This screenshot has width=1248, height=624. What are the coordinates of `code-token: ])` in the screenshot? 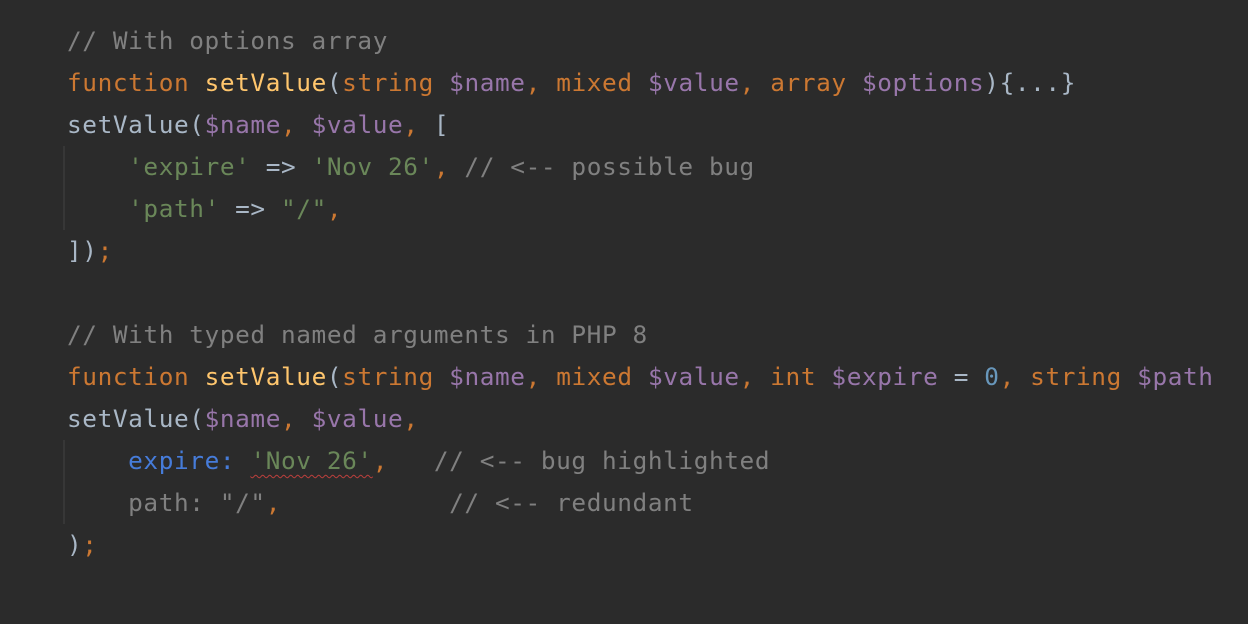 It's located at (82, 250).